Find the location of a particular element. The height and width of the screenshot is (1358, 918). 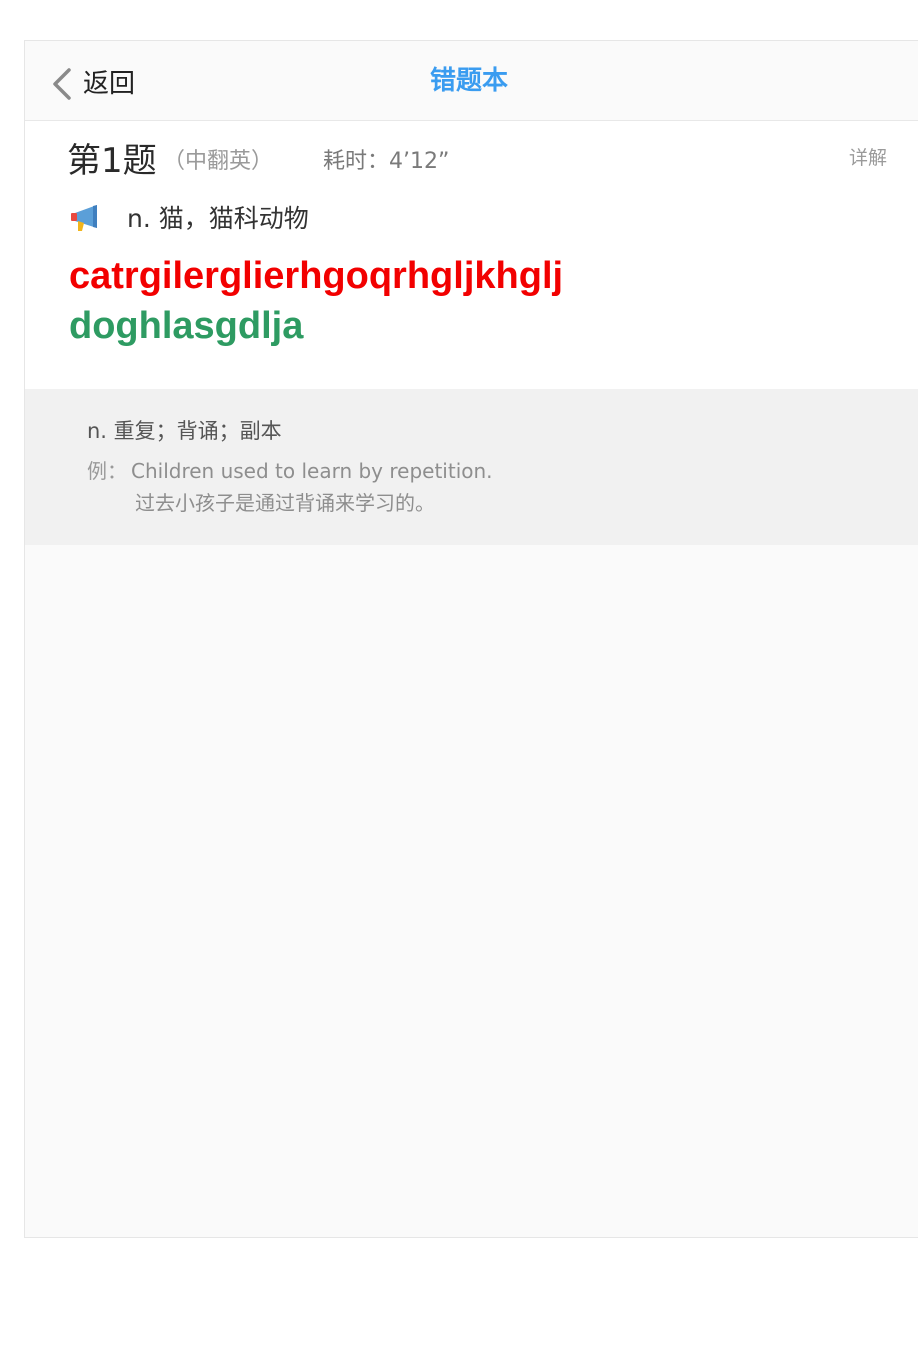

definition-text: n. 重复；背诵；副本 is located at coordinates (184, 431).